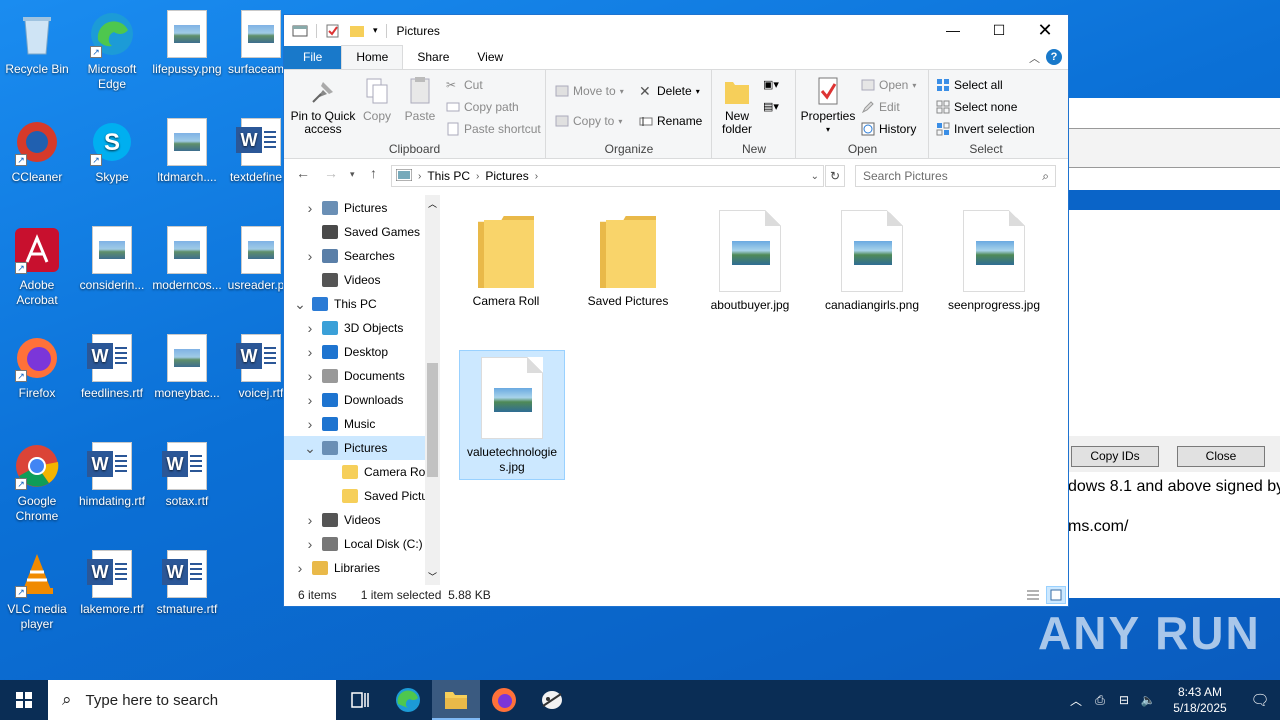  Describe the element at coordinates (354, 328) in the screenshot. I see `nav-item-3d-objects: › 3D Objects` at that location.